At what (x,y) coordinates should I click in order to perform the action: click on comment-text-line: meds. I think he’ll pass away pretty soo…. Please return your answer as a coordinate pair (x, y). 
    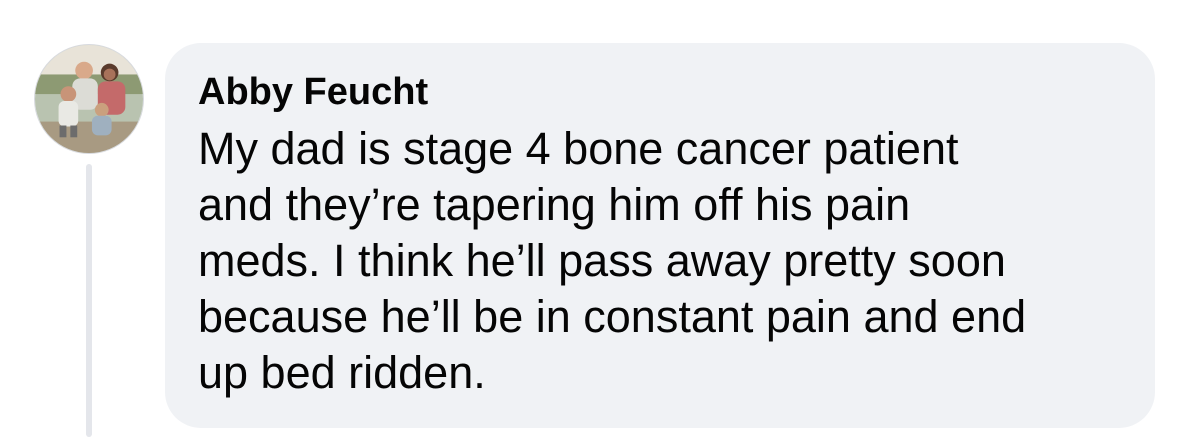
    Looking at the image, I should click on (602, 260).